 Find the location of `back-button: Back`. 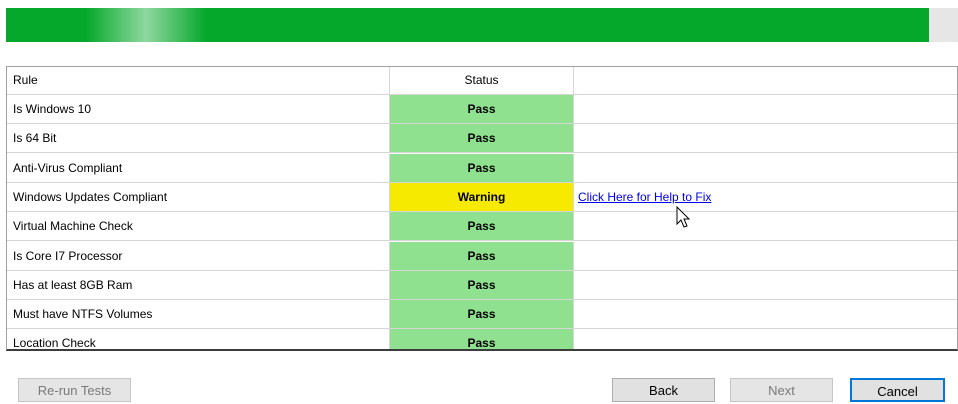

back-button: Back is located at coordinates (663, 390).